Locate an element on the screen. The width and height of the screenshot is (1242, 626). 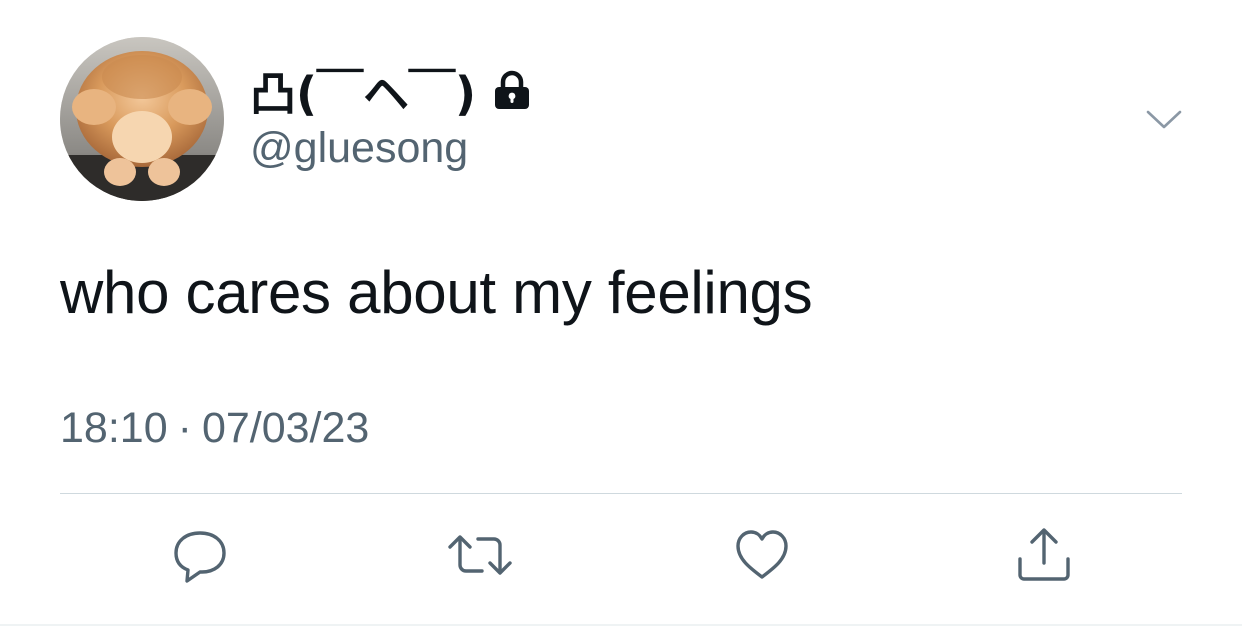
user-handle: @gluesong is located at coordinates (359, 148).